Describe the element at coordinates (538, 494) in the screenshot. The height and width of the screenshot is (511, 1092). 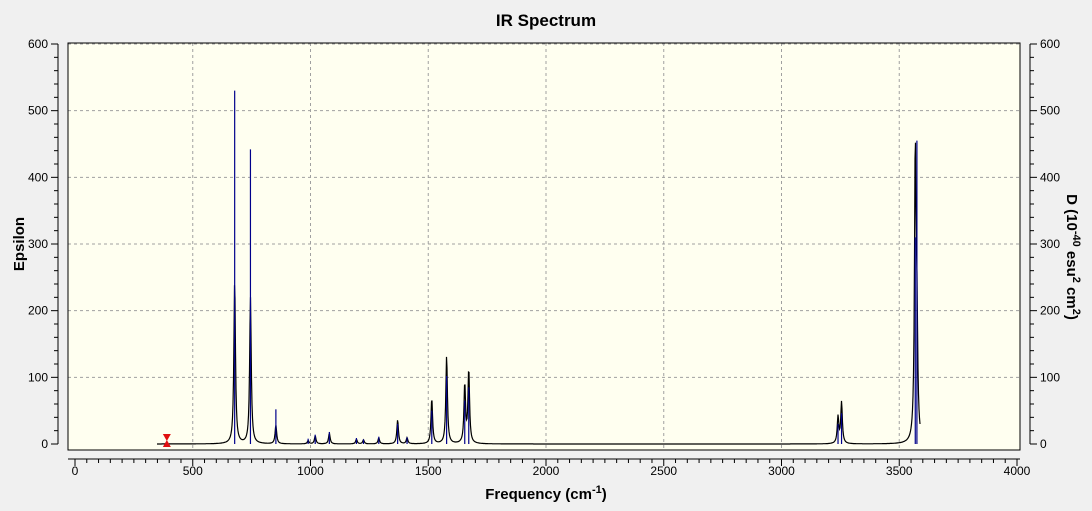
I see `x-axis-title-text: Frequency (cm` at that location.